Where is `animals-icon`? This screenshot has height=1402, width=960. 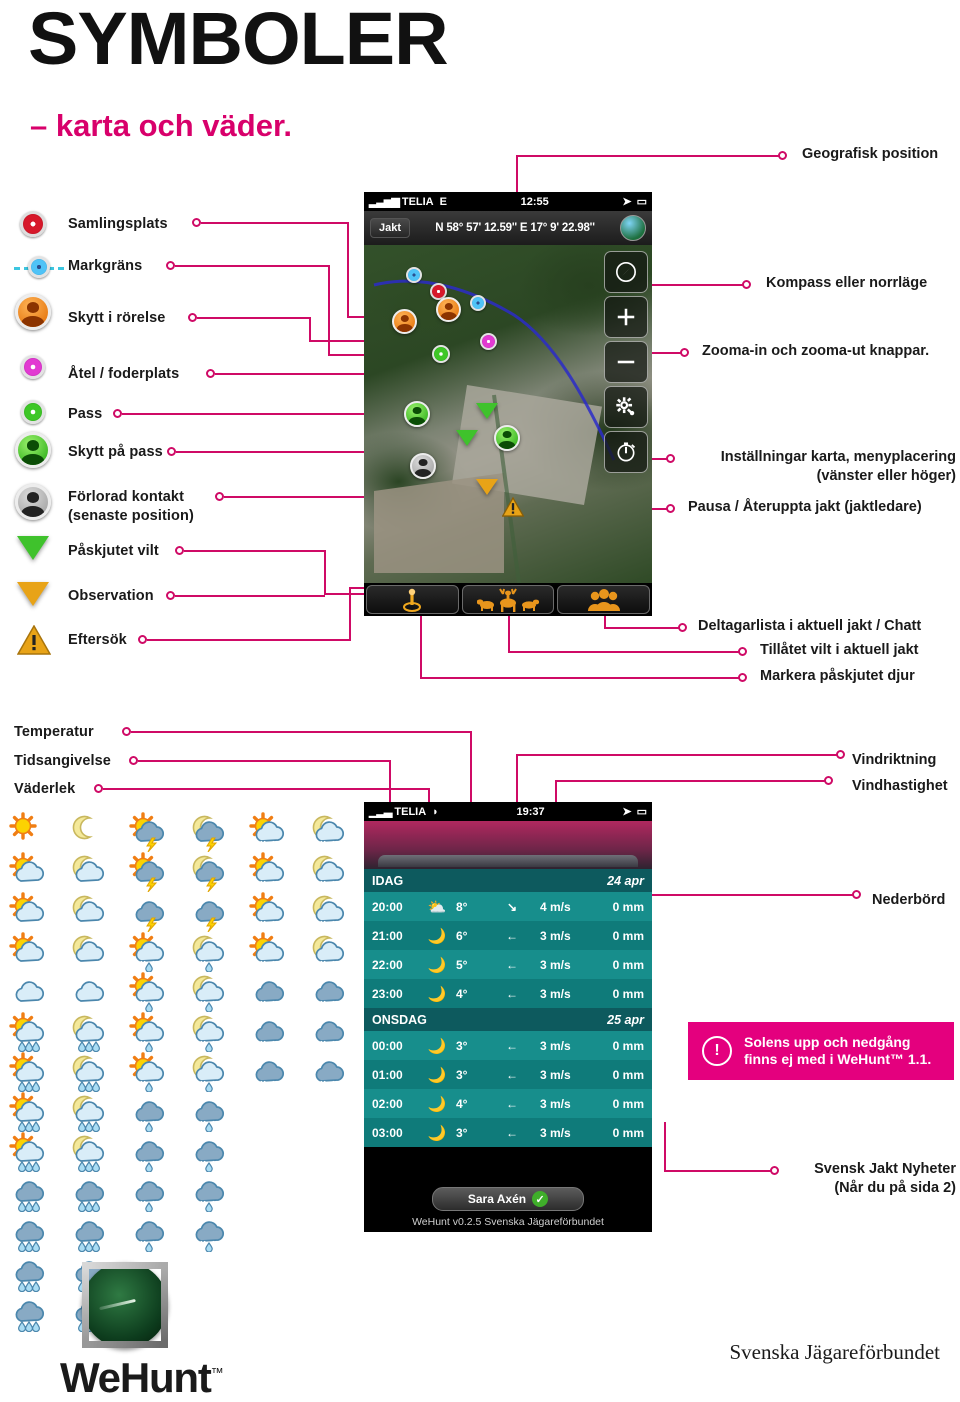 animals-icon is located at coordinates (508, 599).